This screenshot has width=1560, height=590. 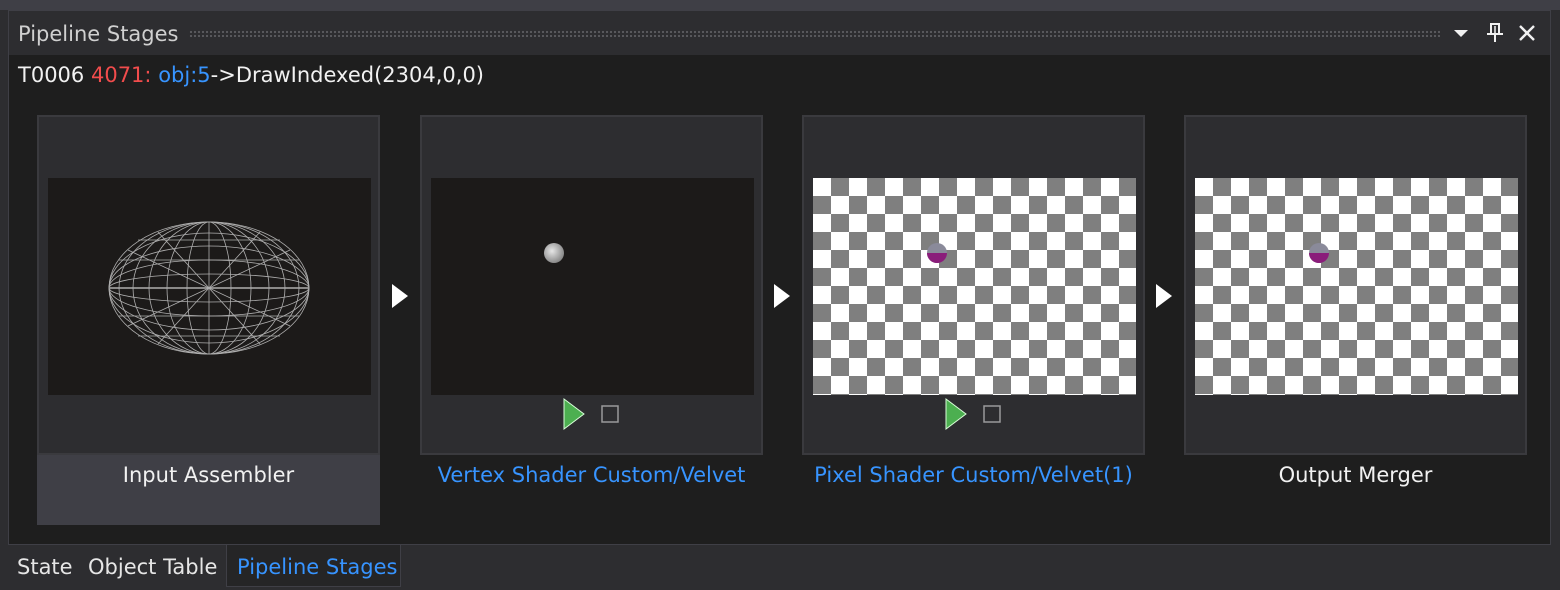 I want to click on tab-pipeline-stages: Pipeline Stages, so click(x=313, y=566).